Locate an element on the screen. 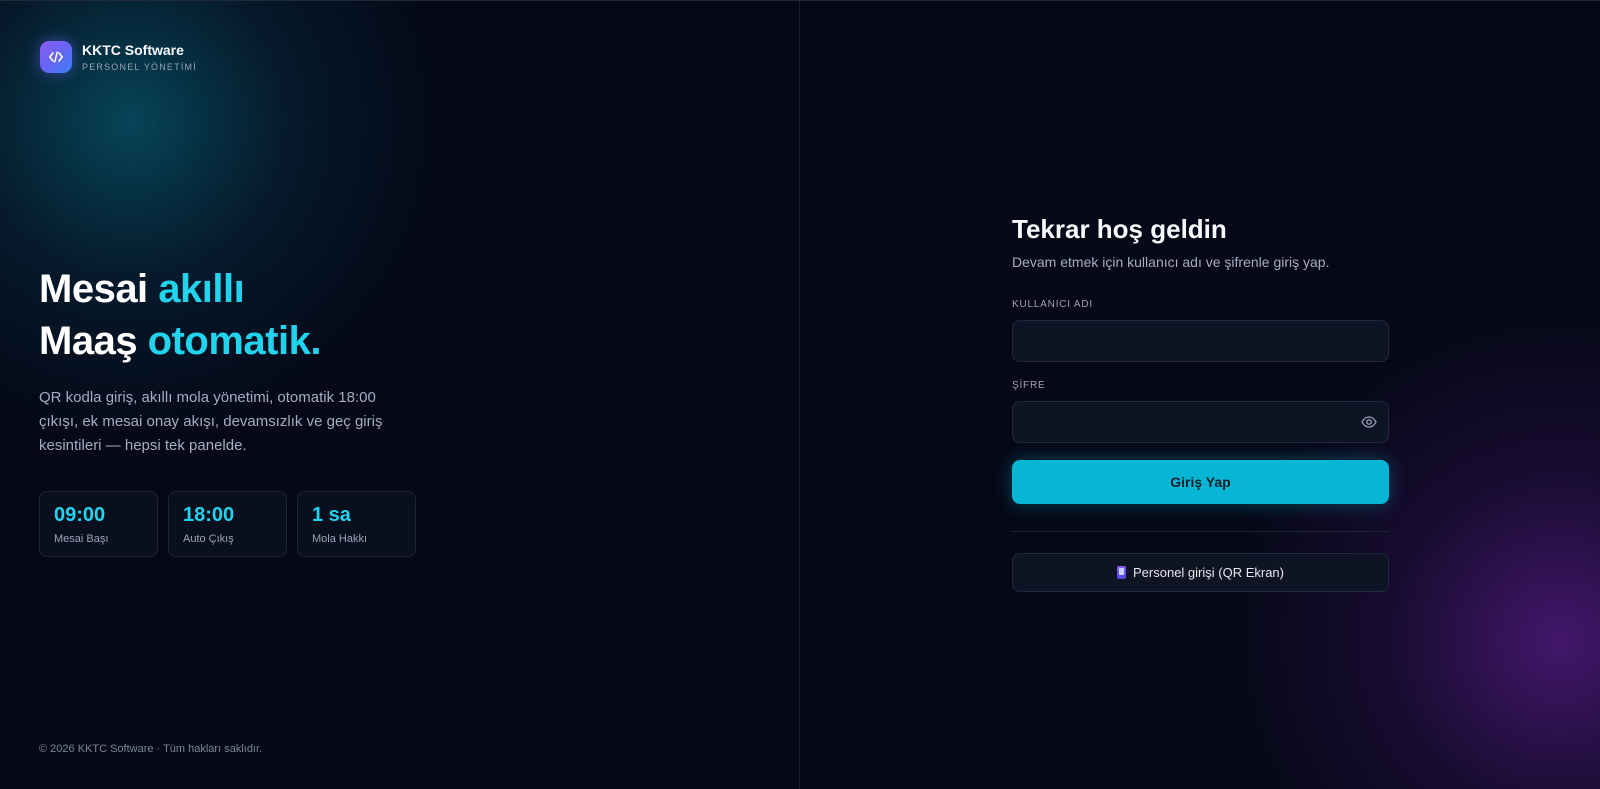  username-input is located at coordinates (1200, 341).